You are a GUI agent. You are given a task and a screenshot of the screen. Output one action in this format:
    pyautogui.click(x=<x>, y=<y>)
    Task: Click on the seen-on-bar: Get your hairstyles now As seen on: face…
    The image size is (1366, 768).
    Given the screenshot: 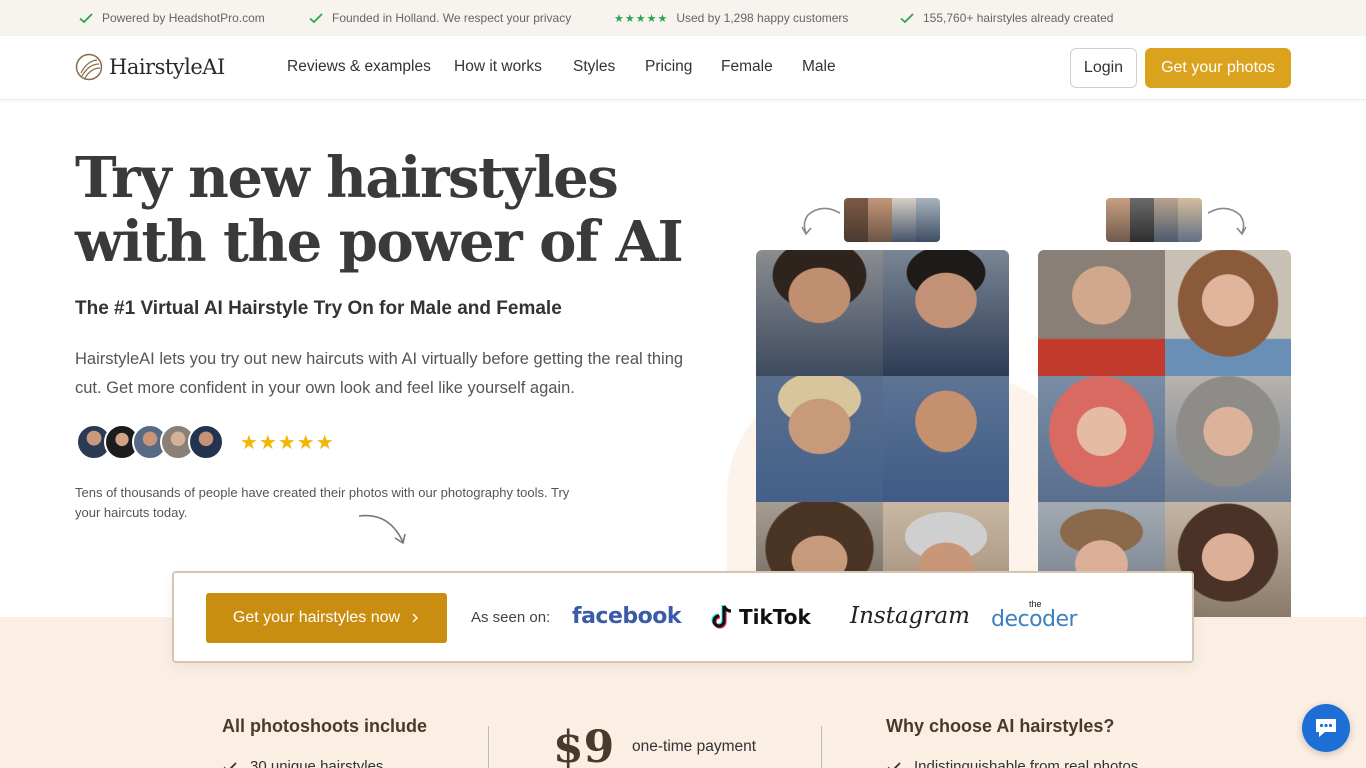 What is the action you would take?
    pyautogui.click(x=683, y=617)
    